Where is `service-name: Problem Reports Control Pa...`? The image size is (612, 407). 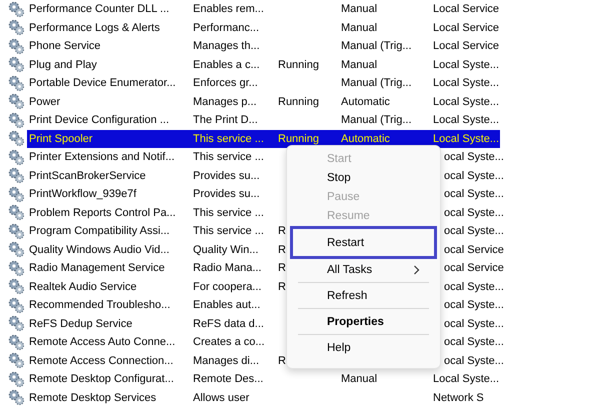
service-name: Problem Reports Control Pa... is located at coordinates (102, 213).